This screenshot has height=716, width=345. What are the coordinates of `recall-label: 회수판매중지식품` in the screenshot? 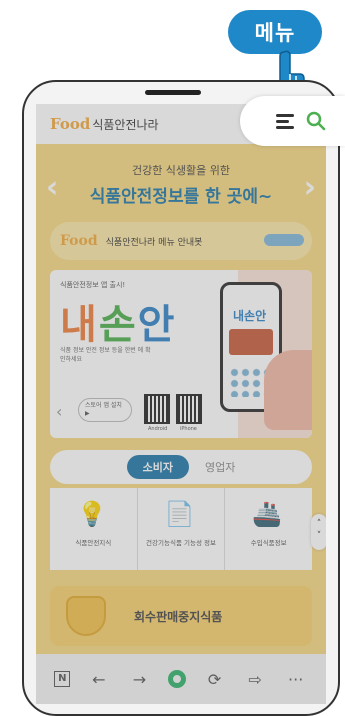 It's located at (178, 616).